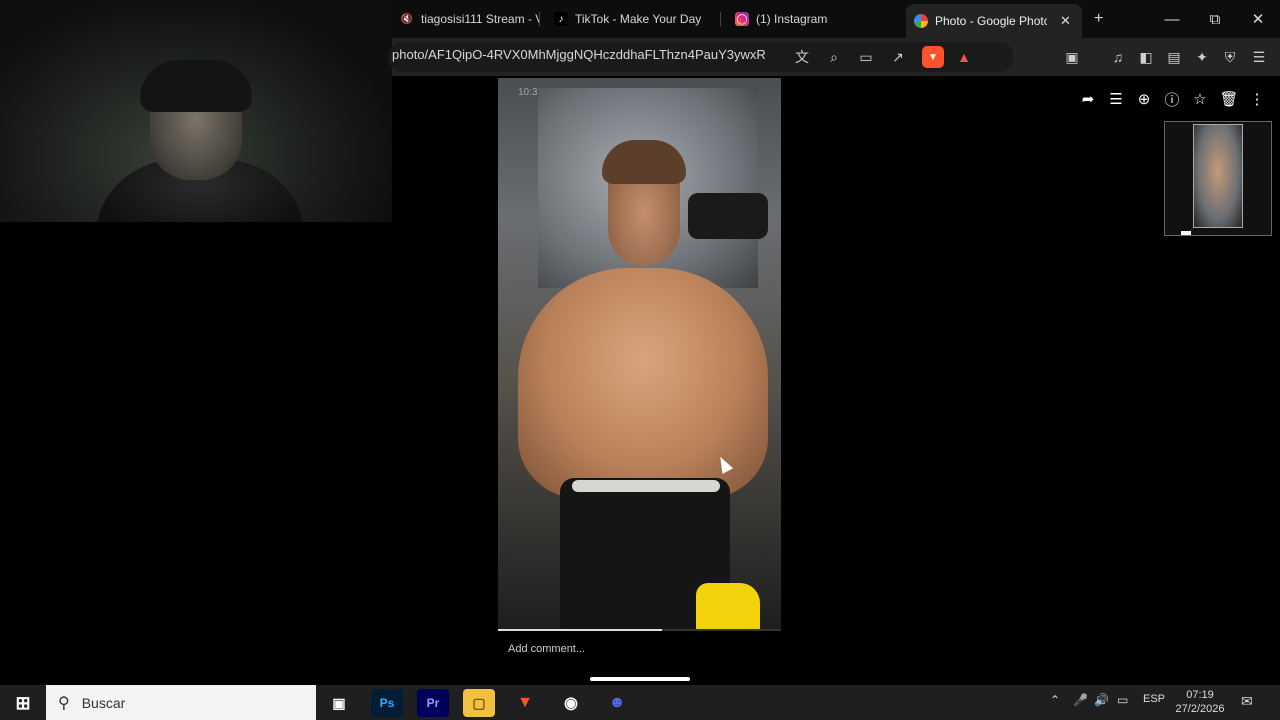  I want to click on discord-icon: ☻, so click(617, 703).